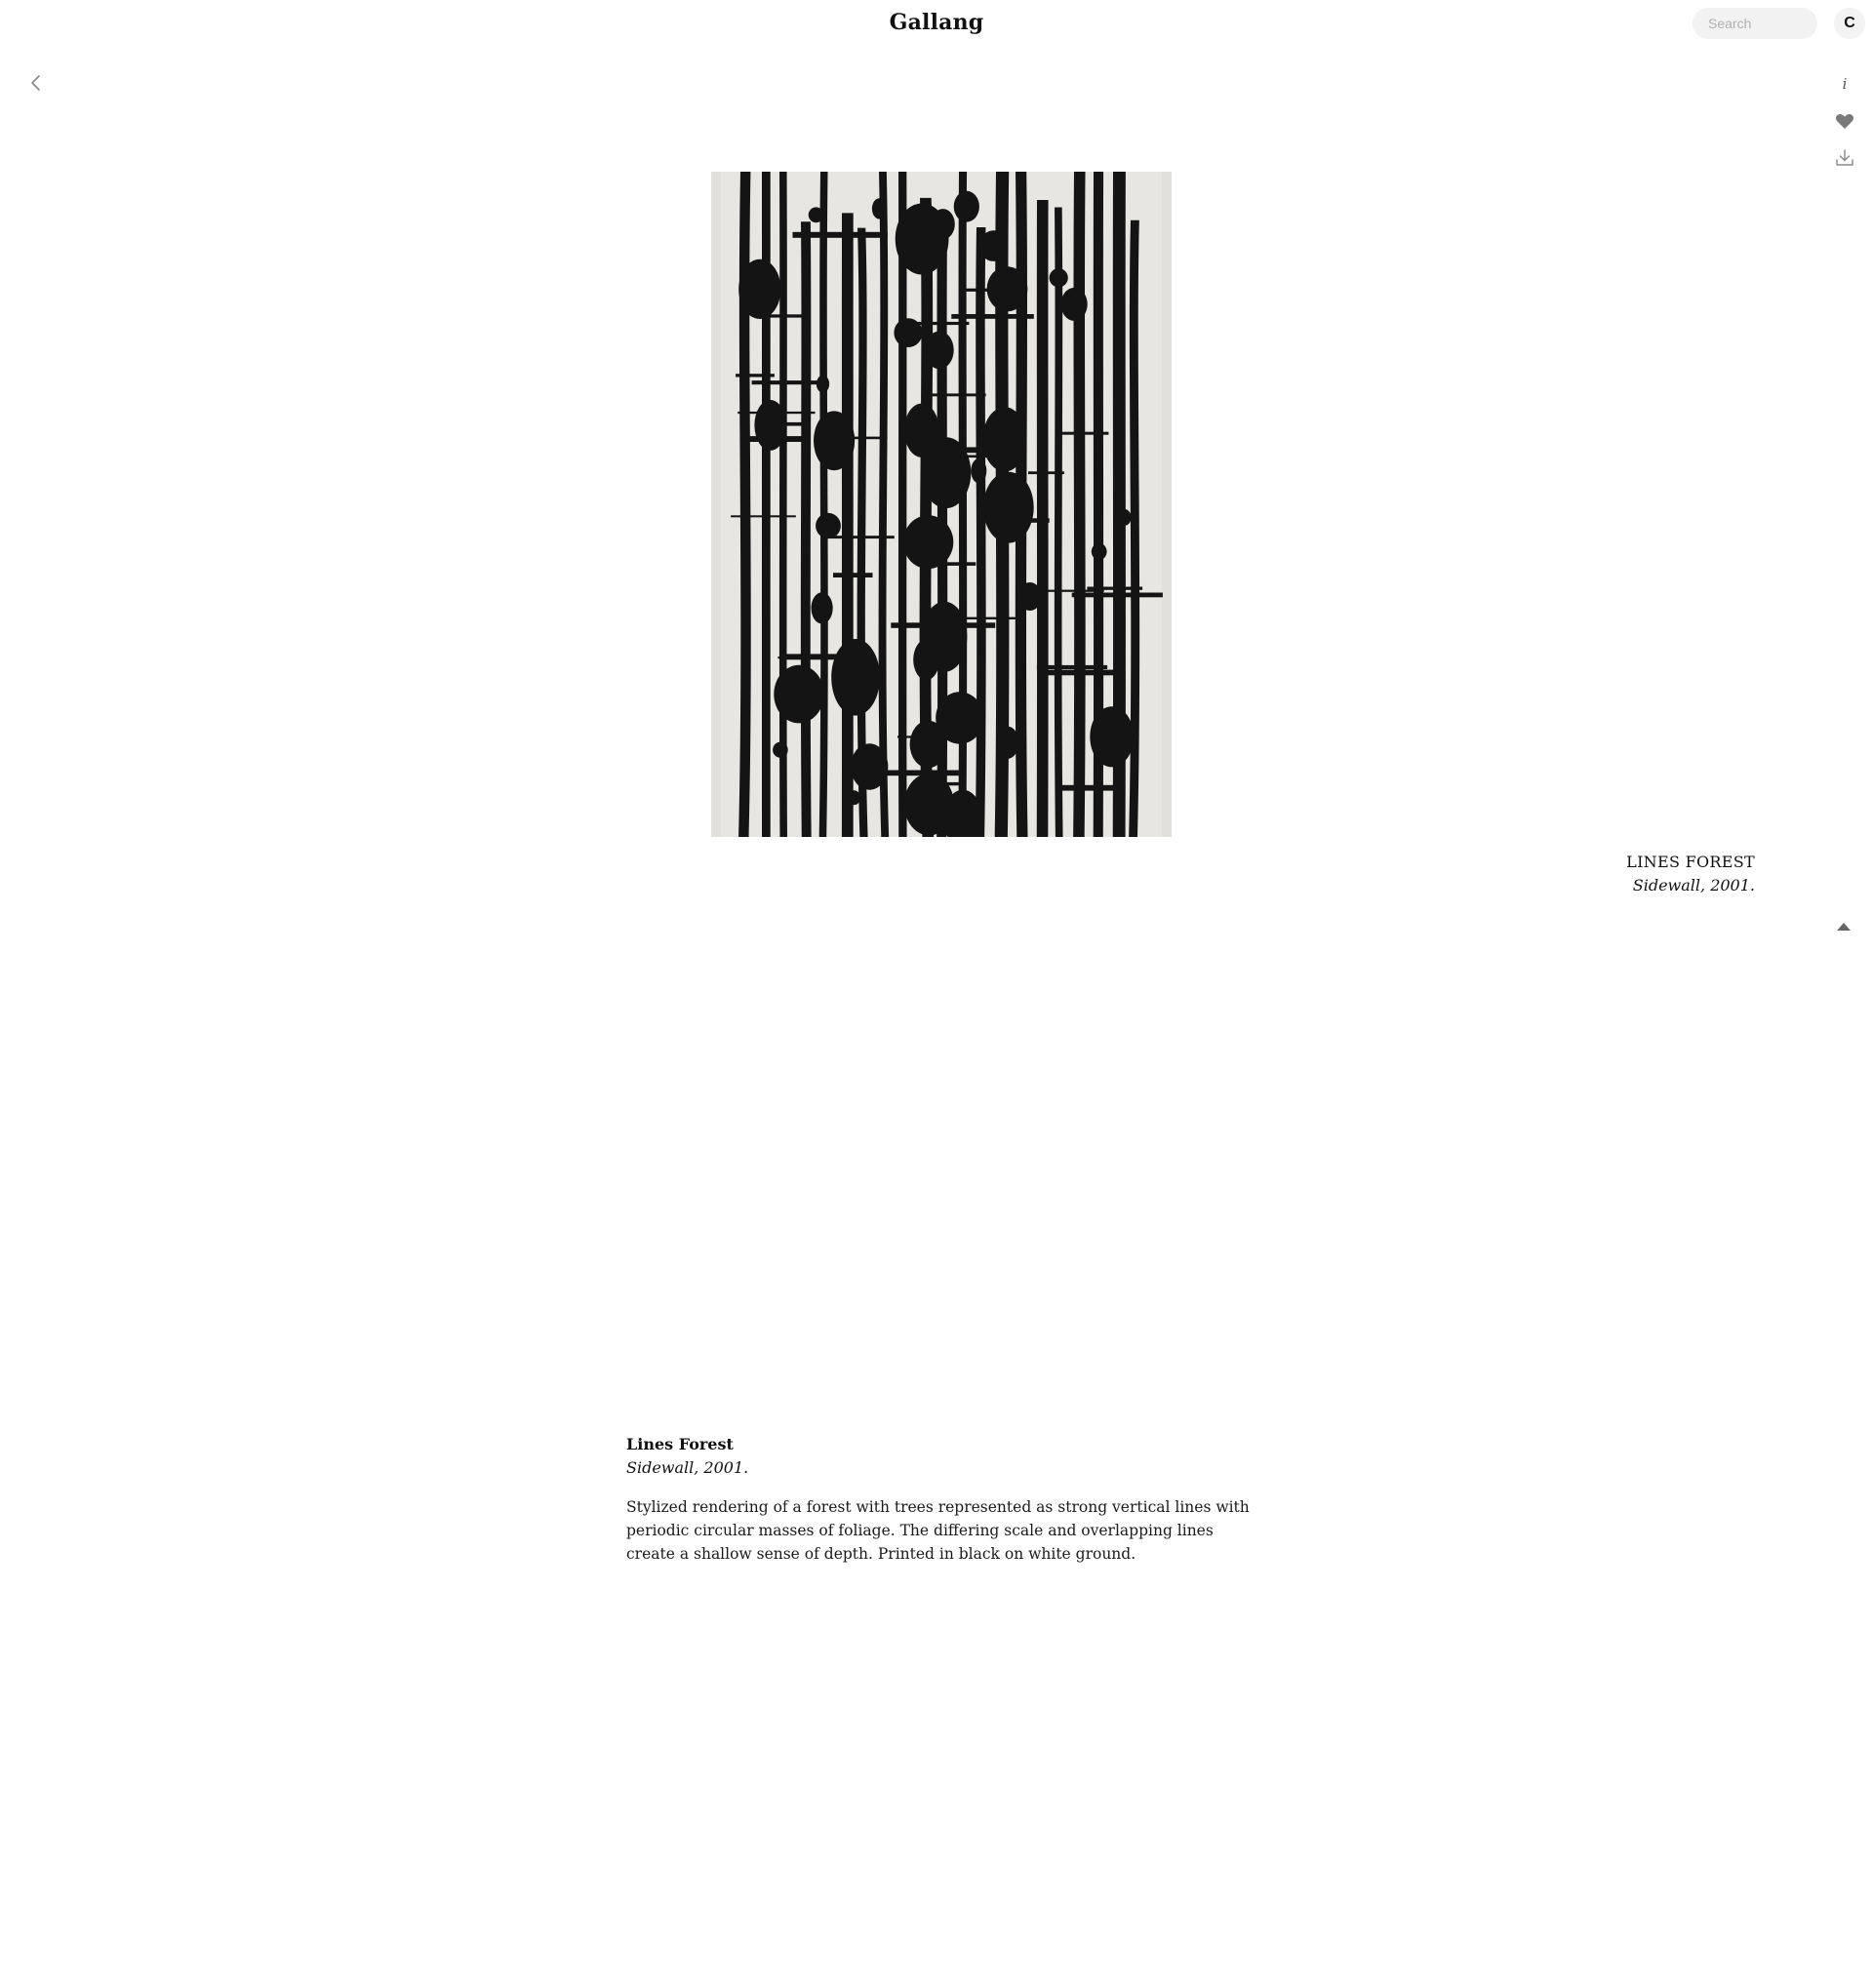 The width and height of the screenshot is (1873, 1988). I want to click on top-bar: Gallang C, so click(936, 23).